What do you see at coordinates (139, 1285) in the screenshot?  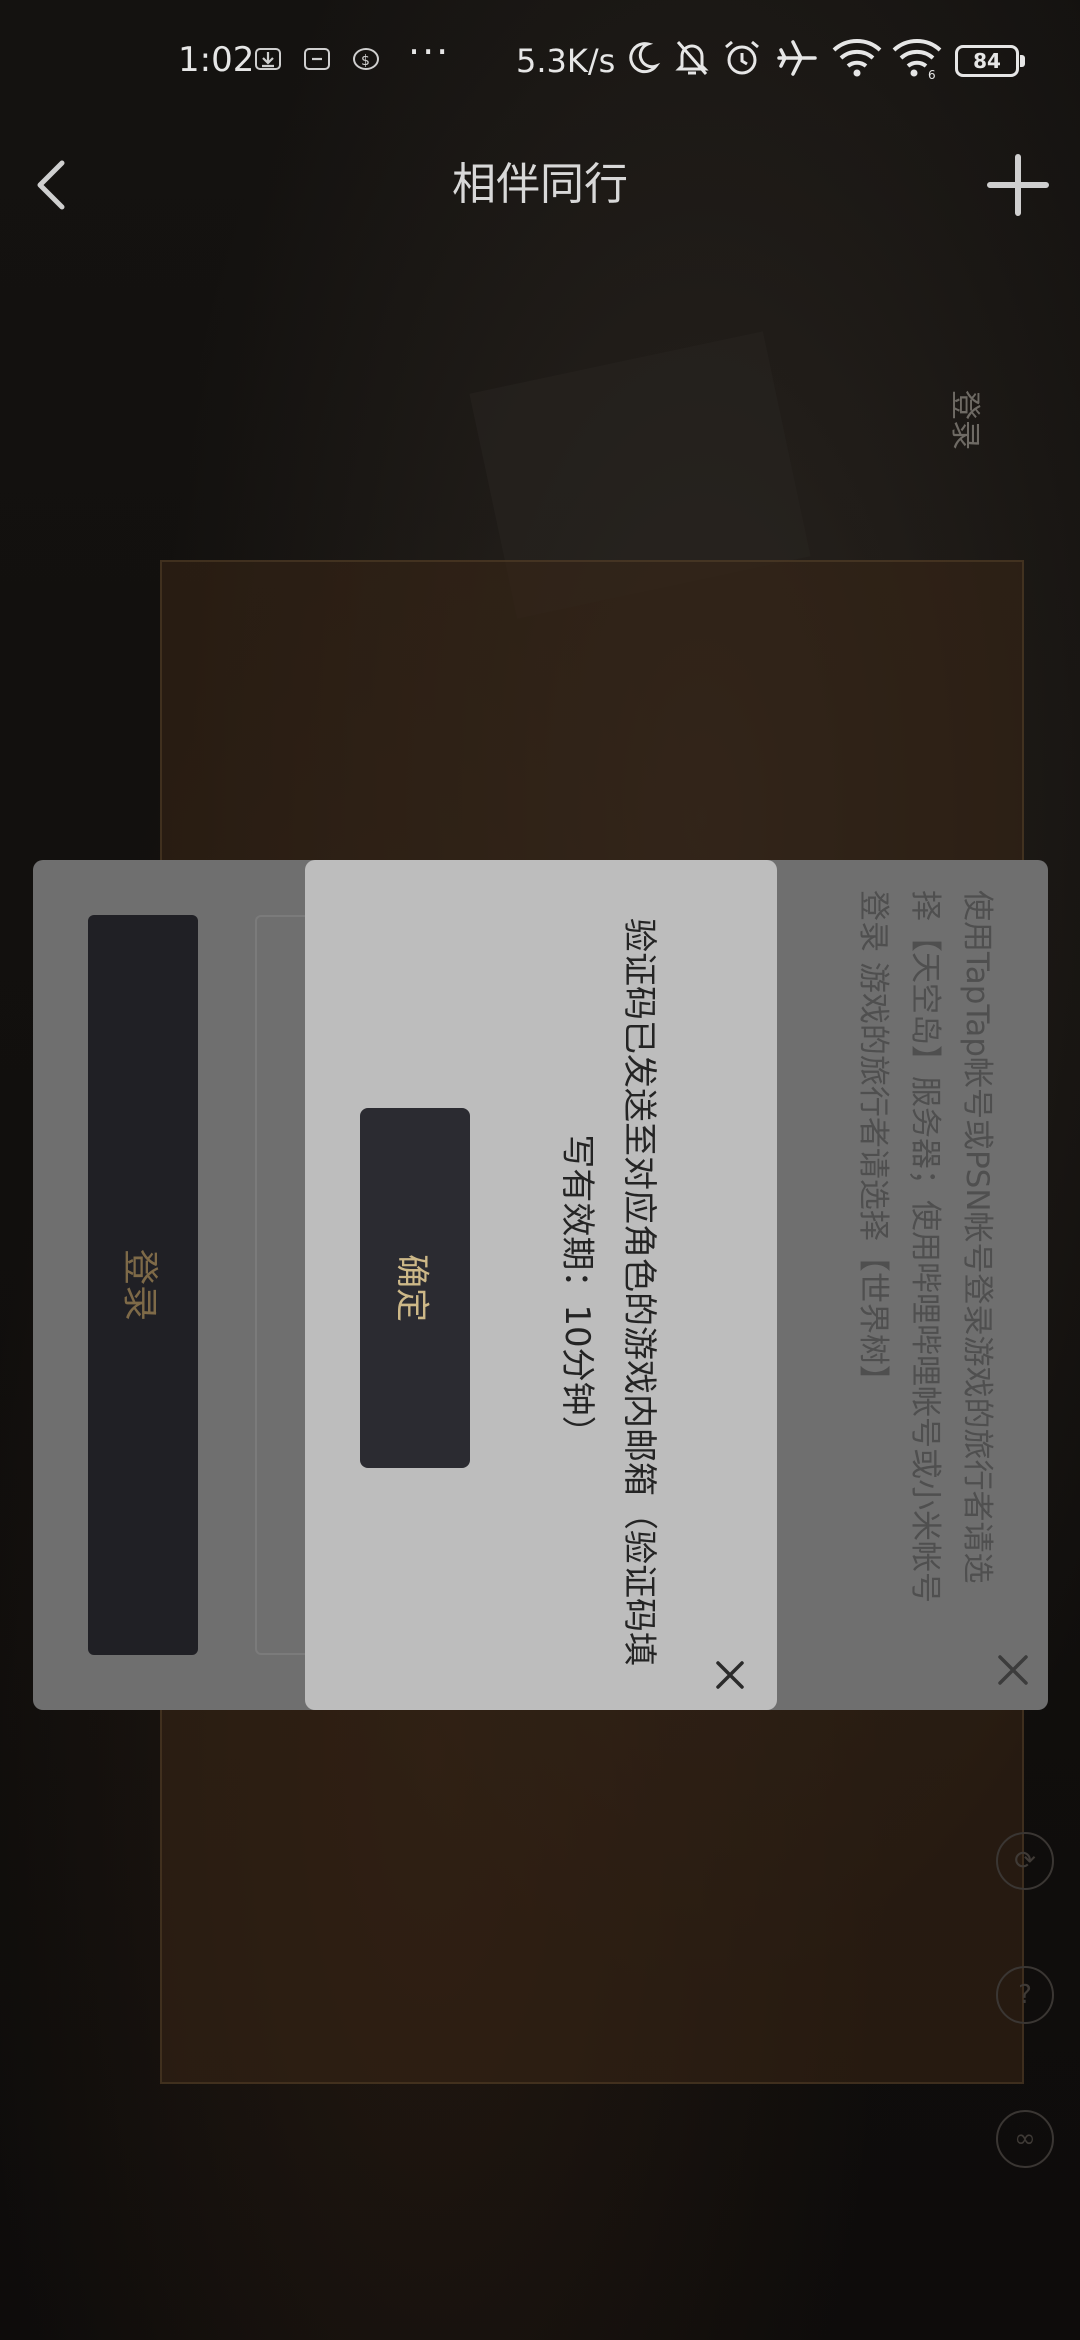 I see `login-button-label: 登录` at bounding box center [139, 1285].